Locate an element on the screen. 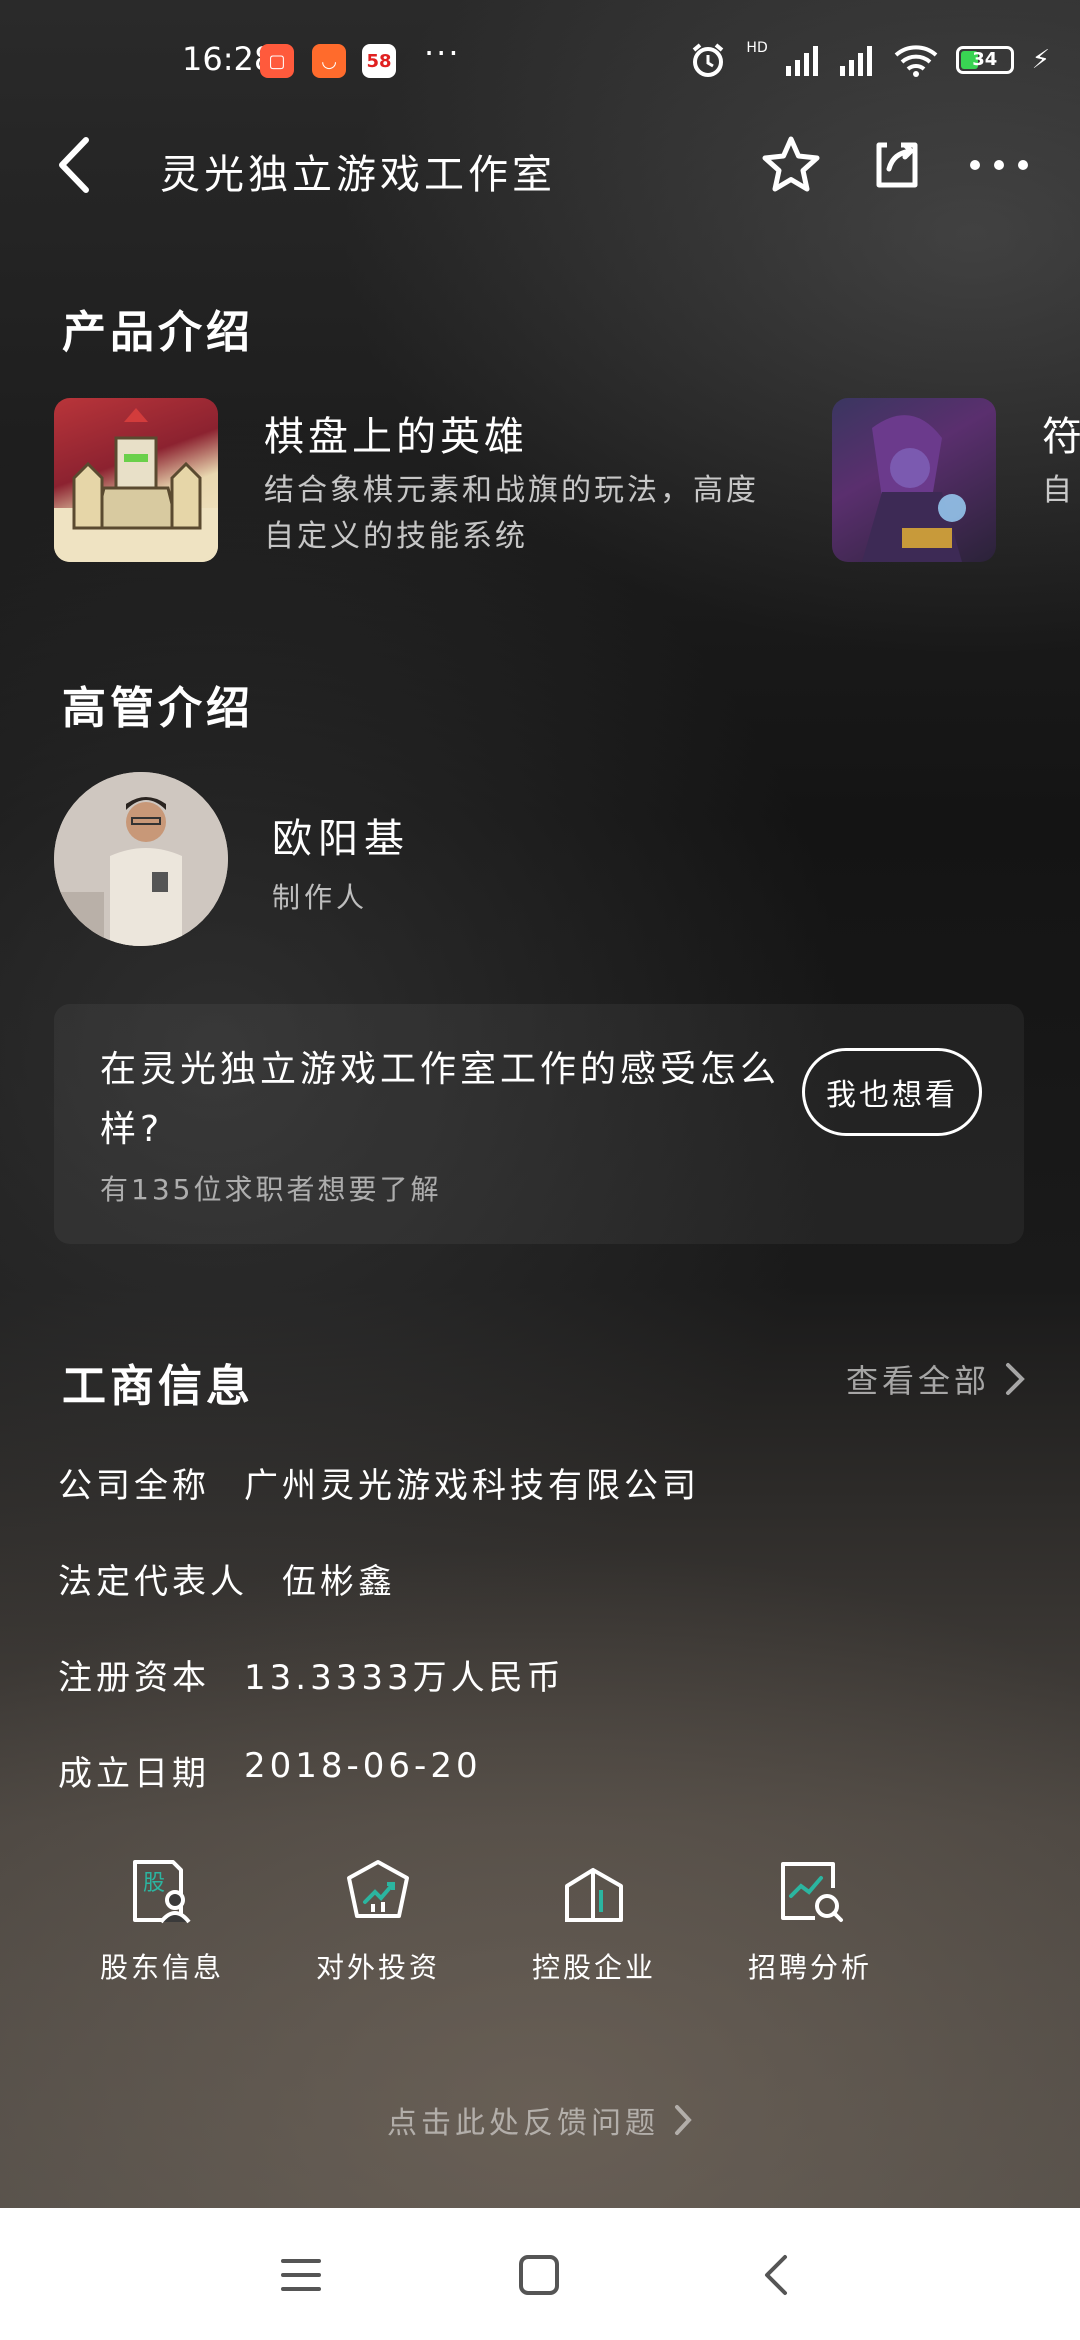 This screenshot has width=1080, height=2340. battery-icon: 34 is located at coordinates (984, 60).